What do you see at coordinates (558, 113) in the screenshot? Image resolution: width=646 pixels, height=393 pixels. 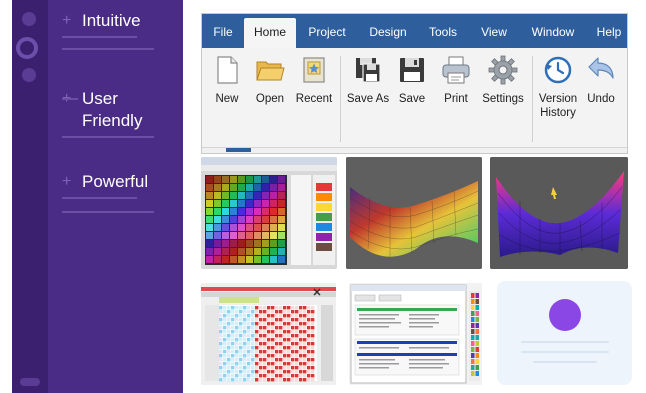 I see `tool-label-line2: History` at bounding box center [558, 113].